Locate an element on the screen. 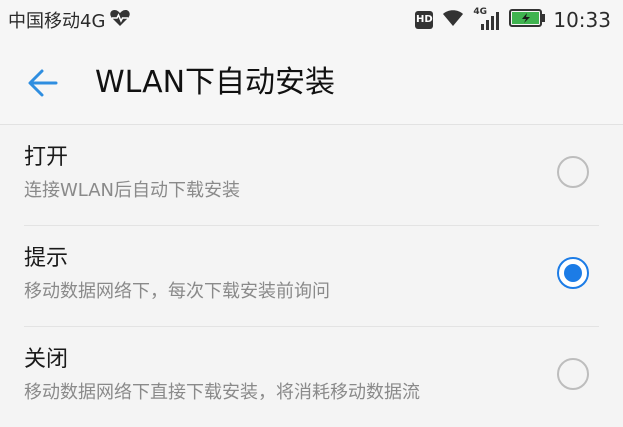 This screenshot has width=623, height=427. option-subtitle: 移动数据网络下，每次下载安装前询问 is located at coordinates (177, 291).